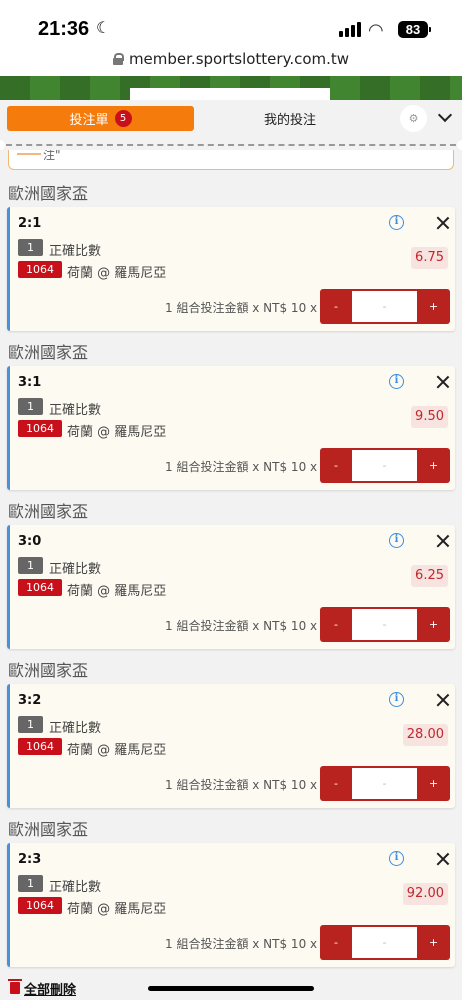  Describe the element at coordinates (118, 59) in the screenshot. I see `lock-icon` at that location.